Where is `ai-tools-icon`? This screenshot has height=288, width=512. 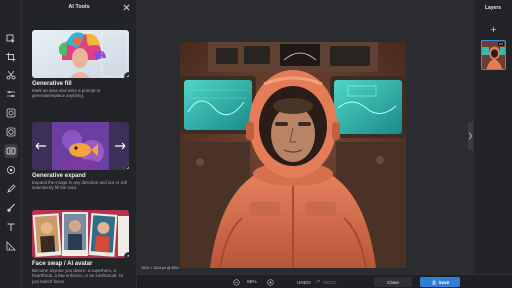
ai-tools-icon is located at coordinates (11, 151).